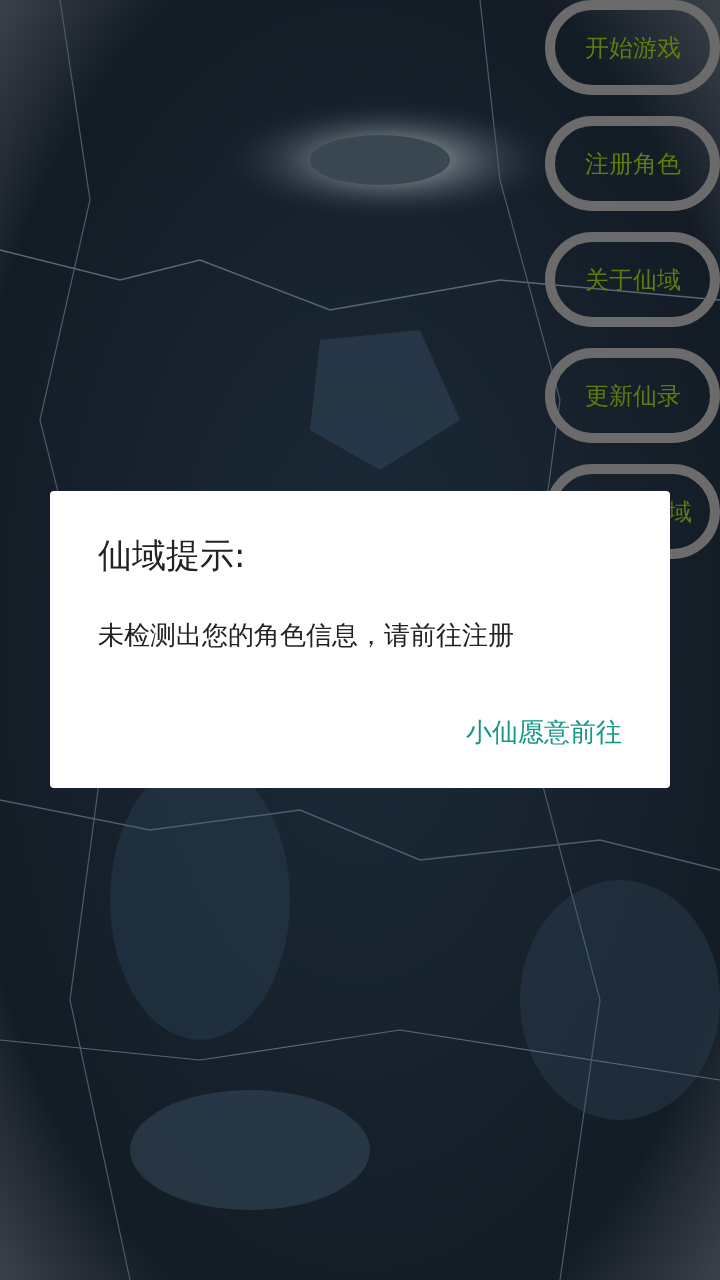  I want to click on dialog-message: 未检测出您的角色信息，请前往注册, so click(306, 635).